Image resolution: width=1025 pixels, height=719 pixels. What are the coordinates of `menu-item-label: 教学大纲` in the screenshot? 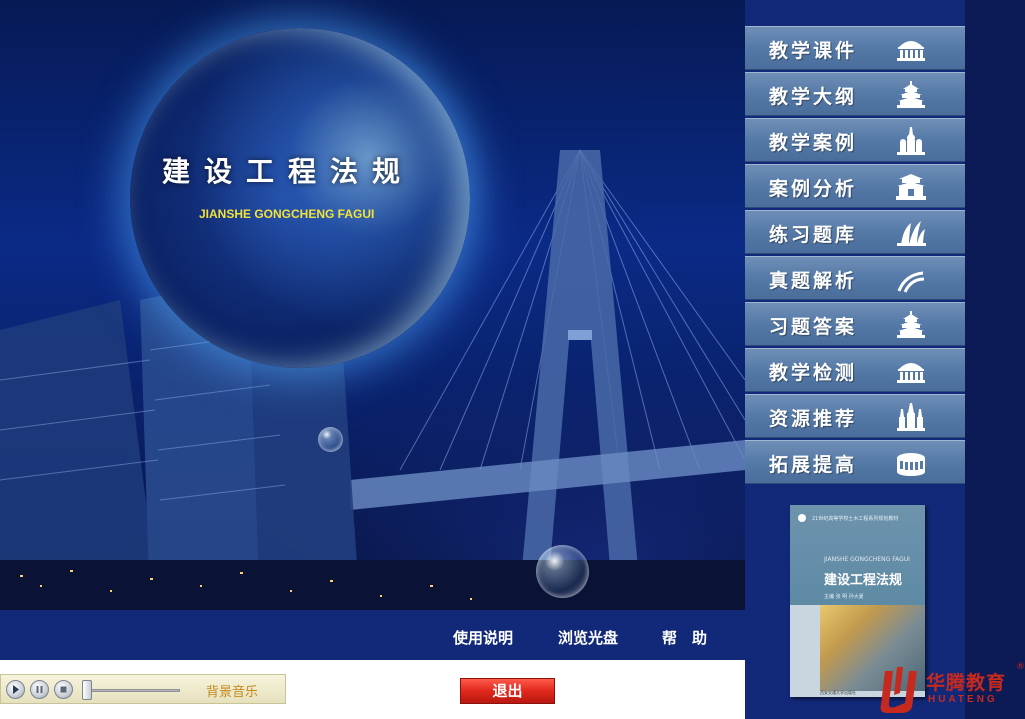 It's located at (813, 97).